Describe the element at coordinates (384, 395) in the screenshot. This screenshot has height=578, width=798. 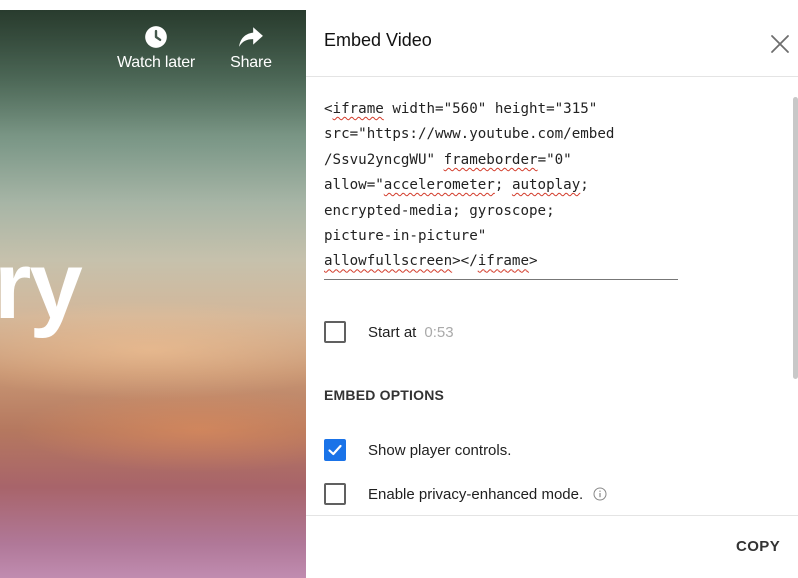
I see `embed-options-heading: EMBED OPTIONS` at that location.